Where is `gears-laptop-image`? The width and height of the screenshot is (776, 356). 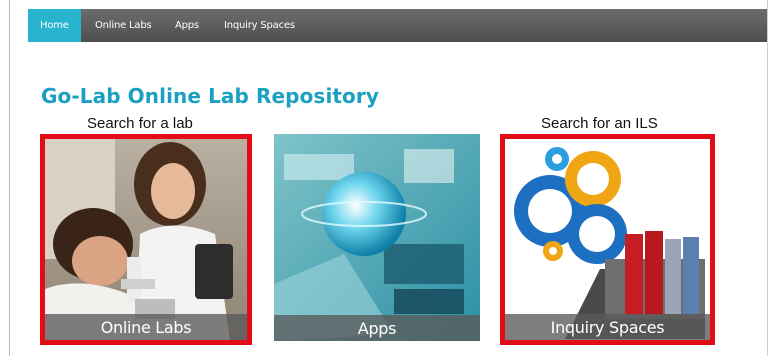
gears-laptop-image is located at coordinates (607, 239).